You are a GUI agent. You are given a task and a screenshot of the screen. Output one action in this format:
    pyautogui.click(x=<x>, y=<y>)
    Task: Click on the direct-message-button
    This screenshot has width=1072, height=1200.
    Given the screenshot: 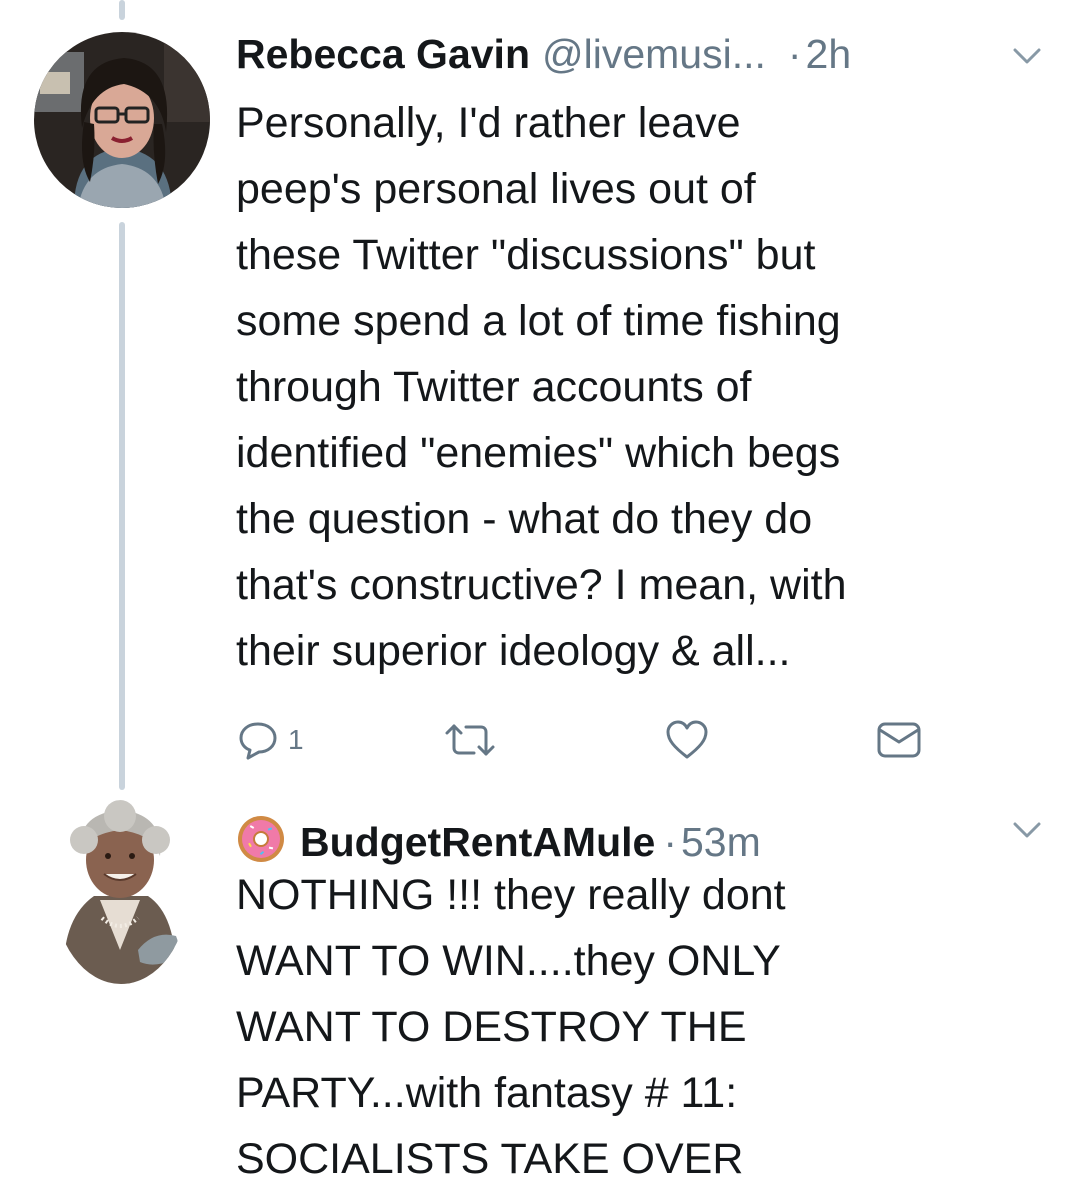 What is the action you would take?
    pyautogui.click(x=899, y=740)
    